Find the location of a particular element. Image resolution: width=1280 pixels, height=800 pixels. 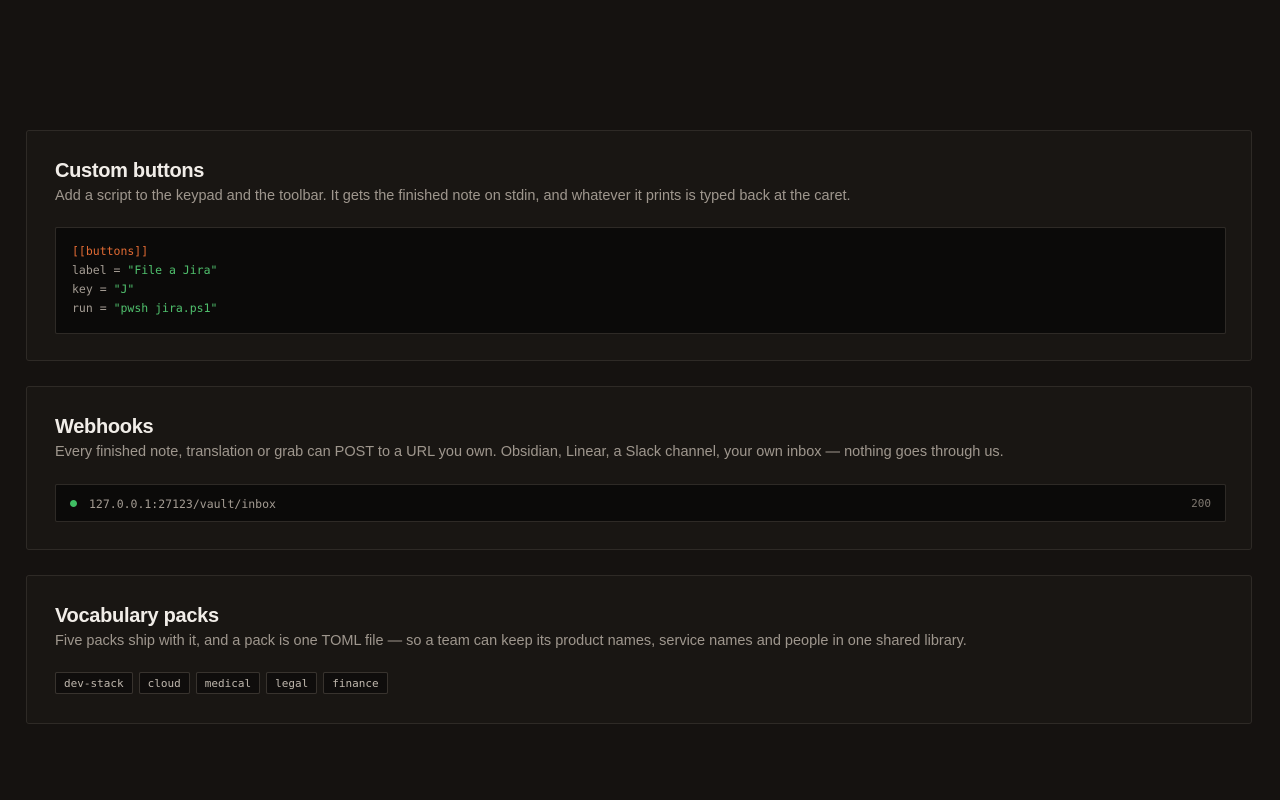

webhook-status-code: 200 is located at coordinates (1201, 503).